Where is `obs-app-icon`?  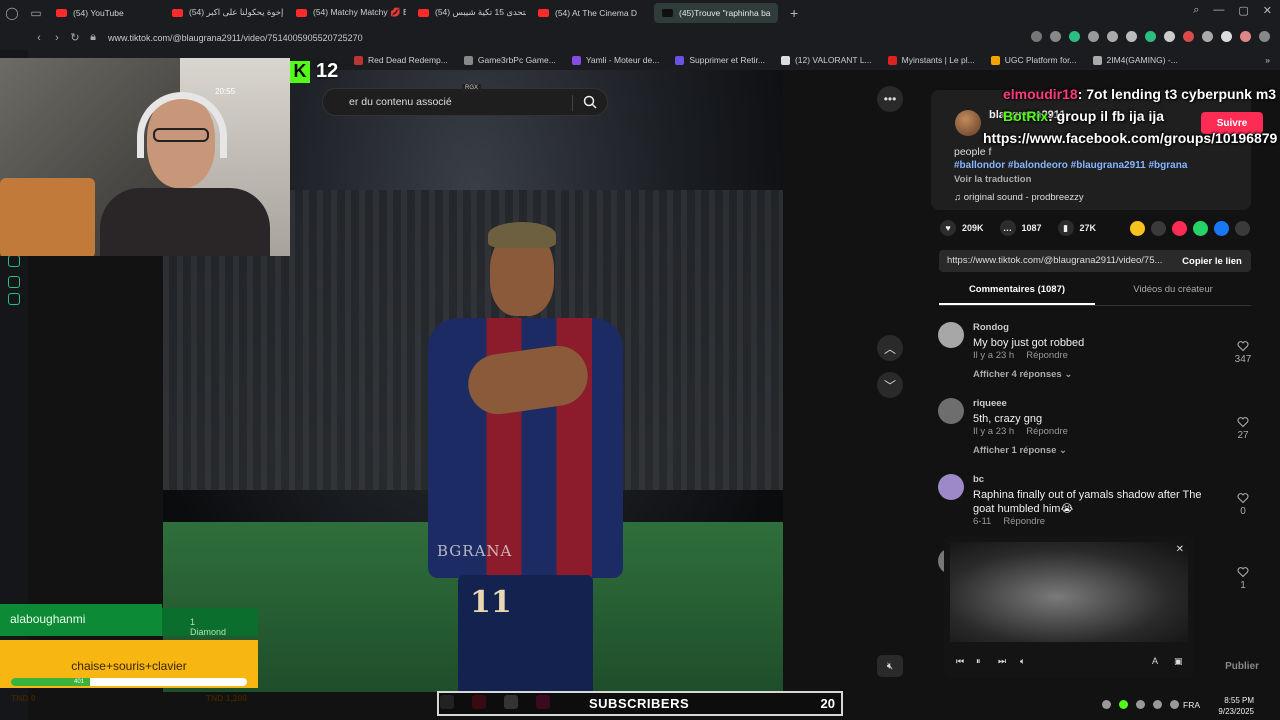 obs-app-icon is located at coordinates (511, 702).